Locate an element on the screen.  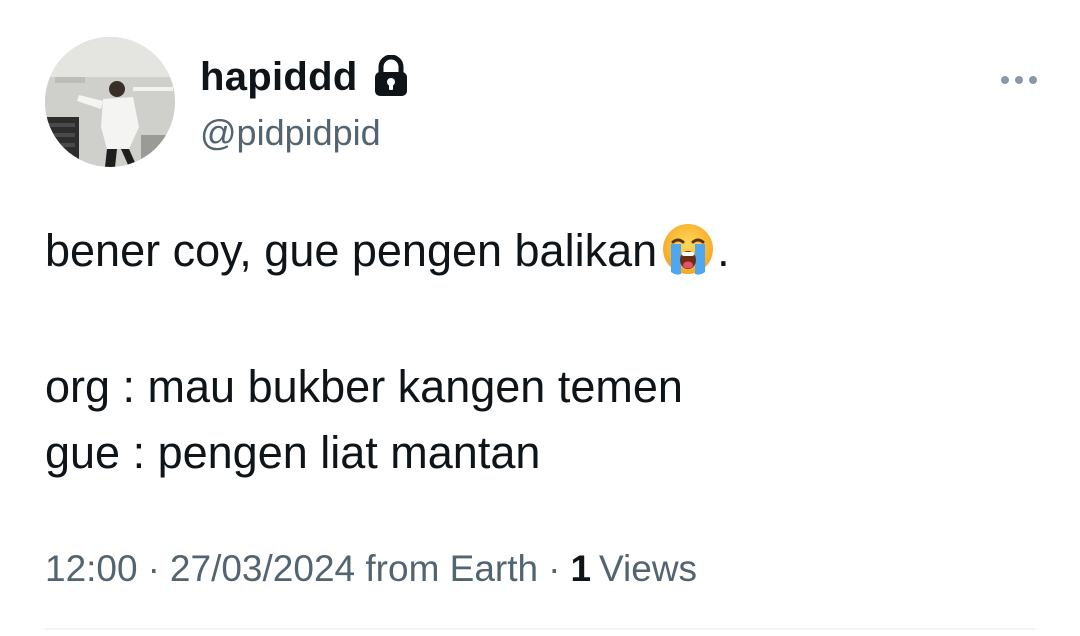
tweet-line-1: bener coy, gue pengen balikan . is located at coordinates (545, 251).